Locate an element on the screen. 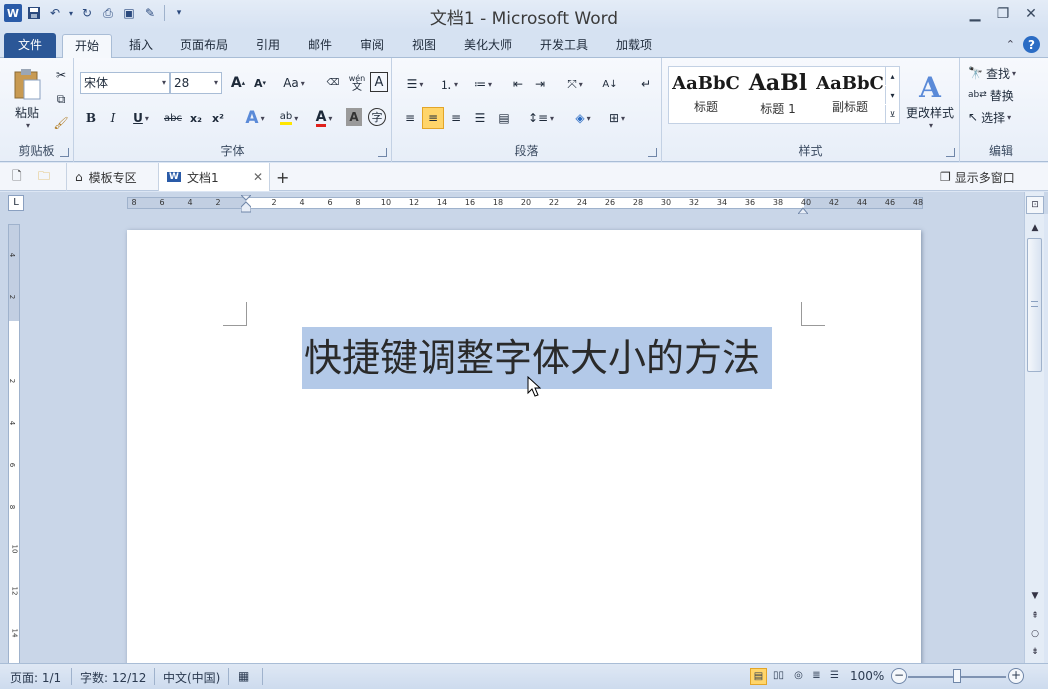 The image size is (1048, 689). tab-addins: 加载项 is located at coordinates (634, 46).